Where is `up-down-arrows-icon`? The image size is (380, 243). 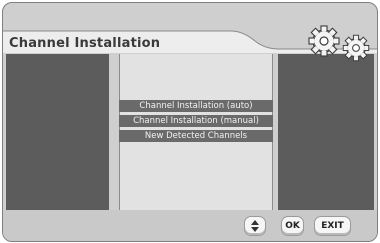 up-down-arrows-icon is located at coordinates (255, 226).